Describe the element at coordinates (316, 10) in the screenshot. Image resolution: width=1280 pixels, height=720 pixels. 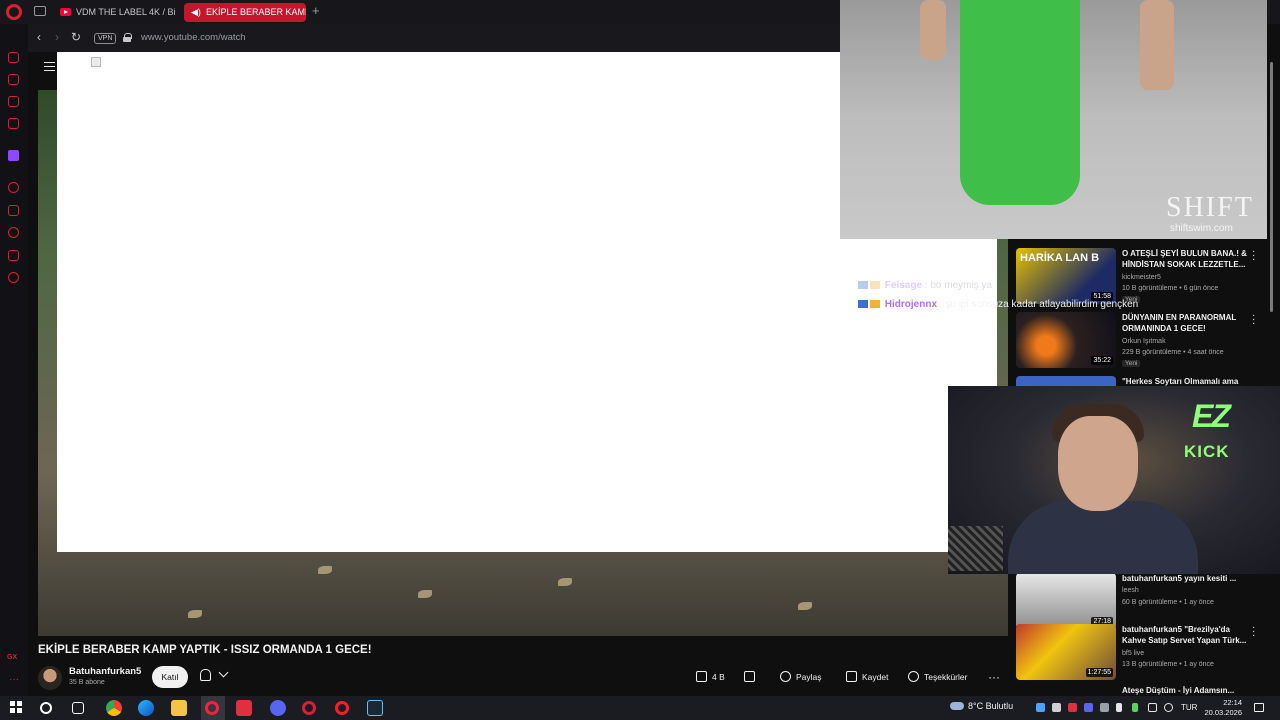
I see `new-tab-button: +` at that location.